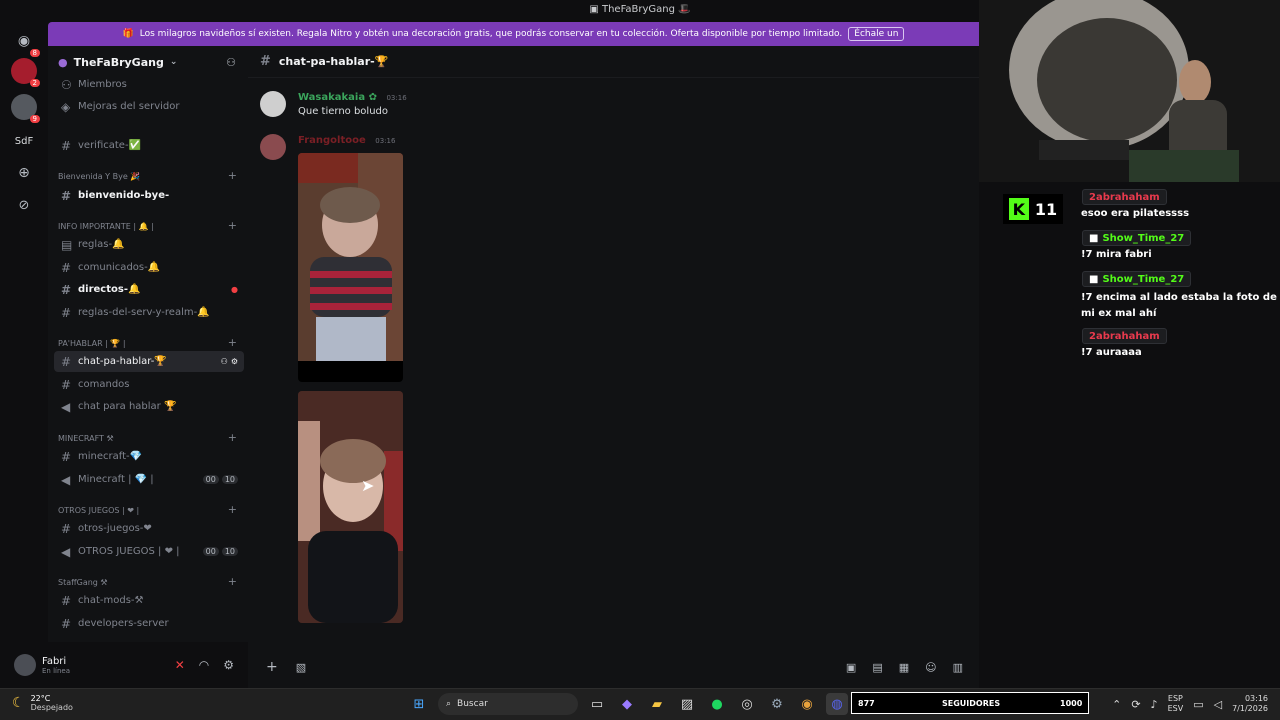 The width and height of the screenshot is (1280, 720). Describe the element at coordinates (66, 406) in the screenshot. I see `speaker-icon: ◀` at that location.